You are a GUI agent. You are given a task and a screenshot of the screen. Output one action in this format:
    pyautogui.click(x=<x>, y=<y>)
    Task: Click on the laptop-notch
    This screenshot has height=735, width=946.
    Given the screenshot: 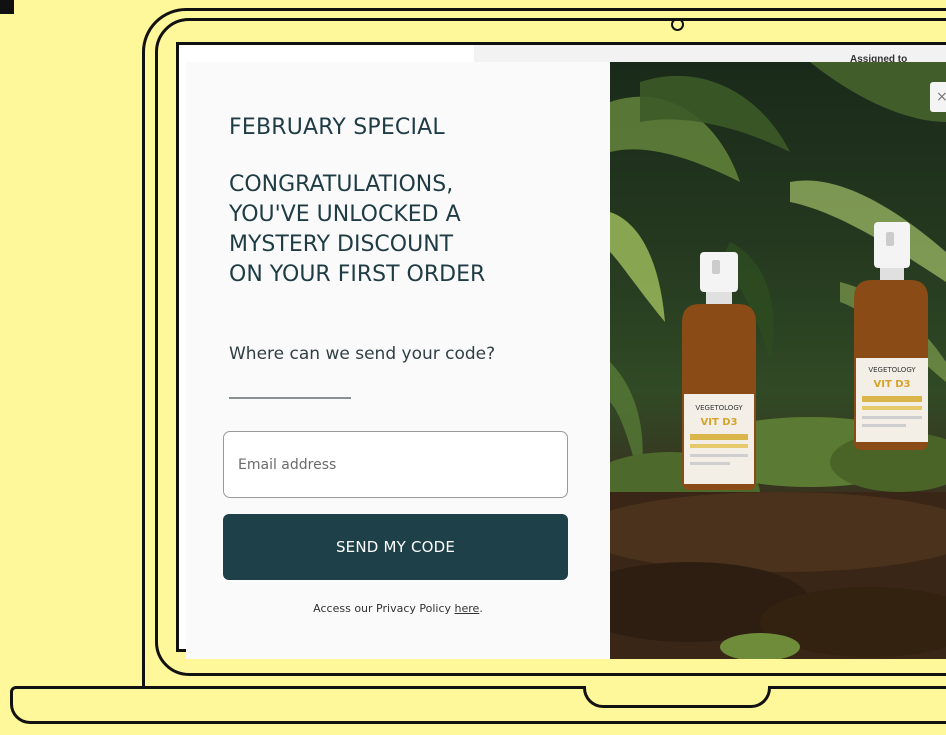 What is the action you would take?
    pyautogui.click(x=677, y=697)
    